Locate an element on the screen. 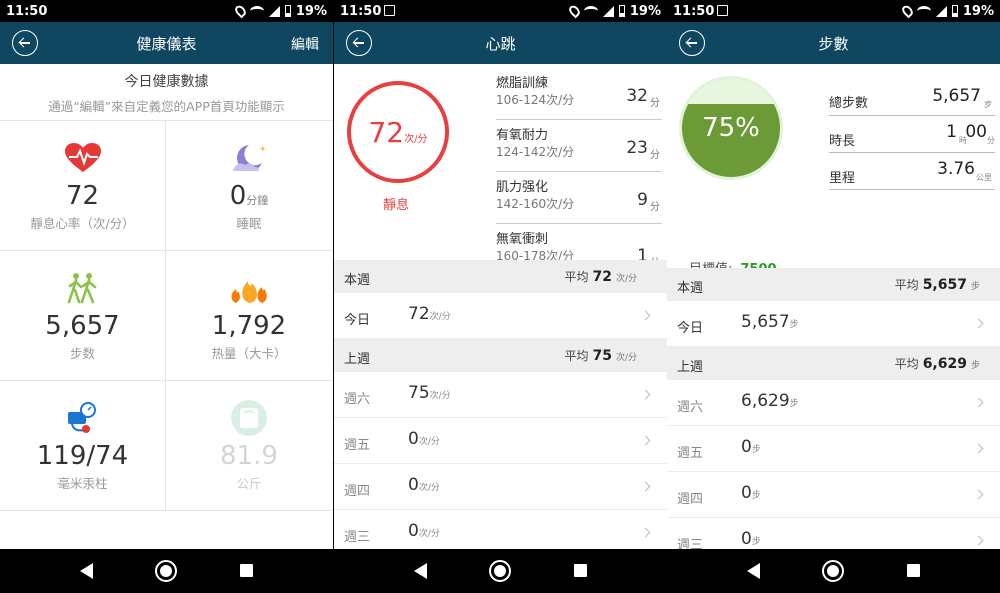 Image resolution: width=1000 pixels, height=593 pixels. calories-tile: 1,792 热量（大卡） is located at coordinates (249, 316).